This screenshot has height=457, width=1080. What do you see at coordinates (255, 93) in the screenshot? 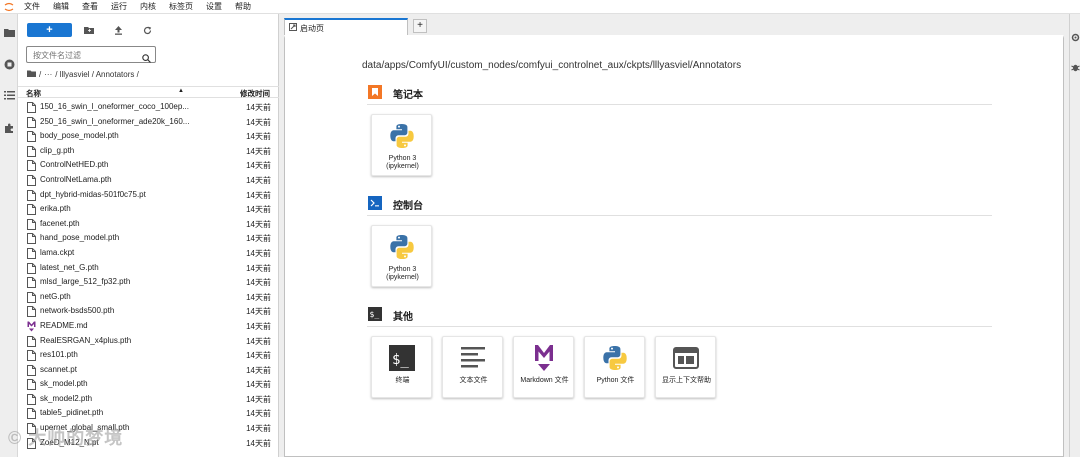
I see `modified-column-header: 修改时间` at bounding box center [255, 93].